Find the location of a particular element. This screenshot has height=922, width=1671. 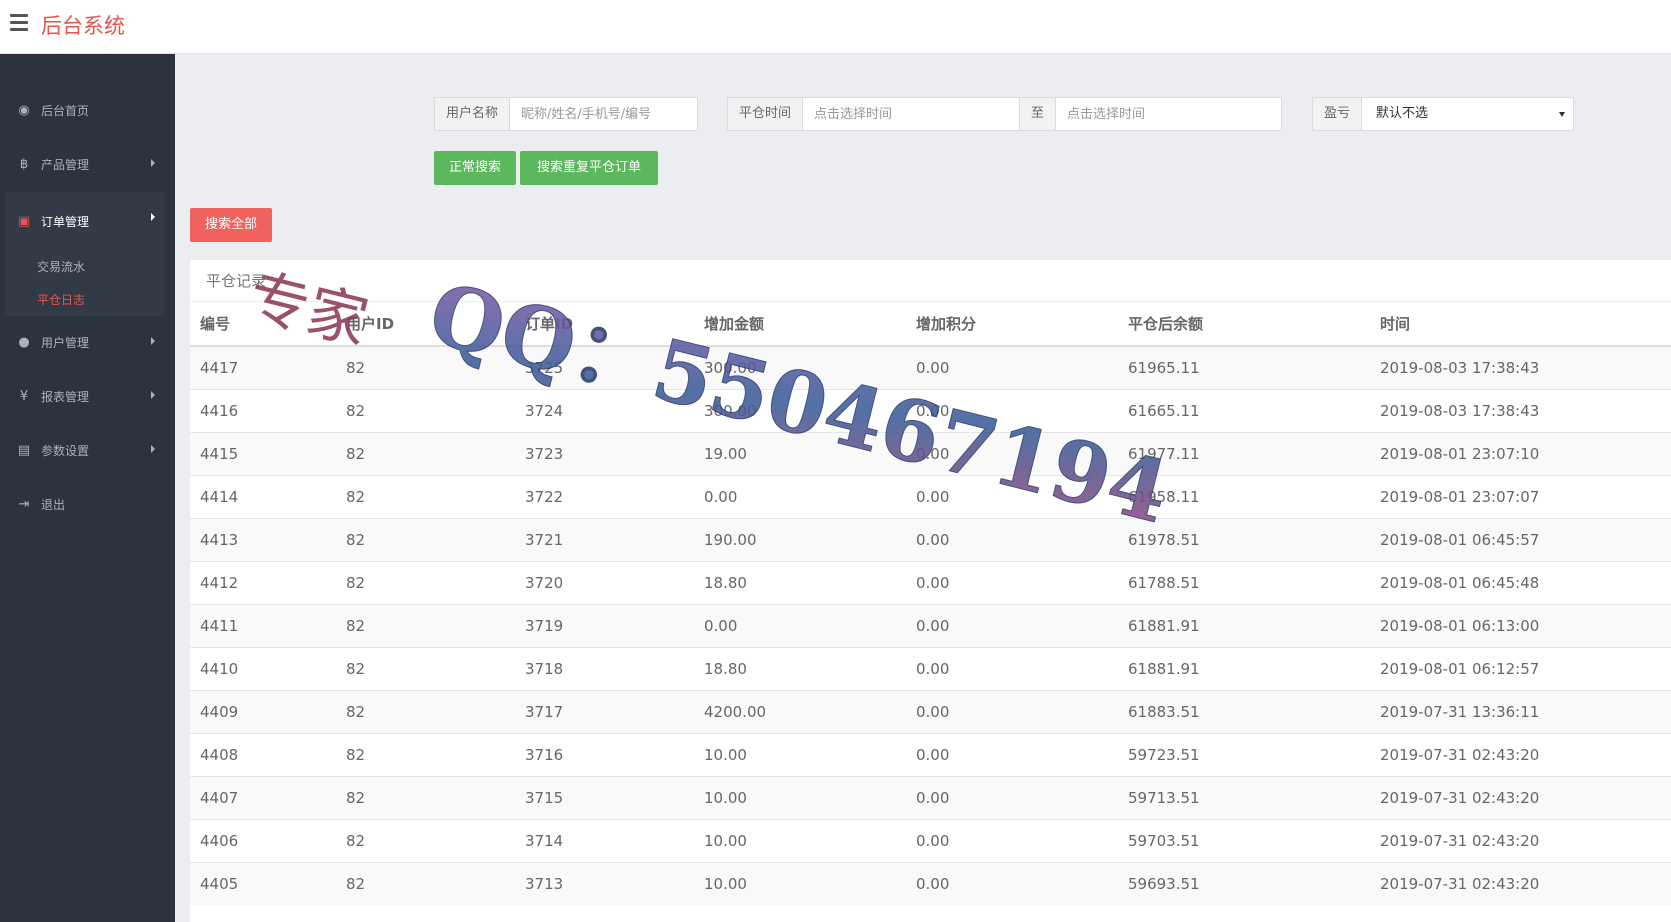

cell-time: 2019-08-01 06:13:00 is located at coordinates (1520, 625).